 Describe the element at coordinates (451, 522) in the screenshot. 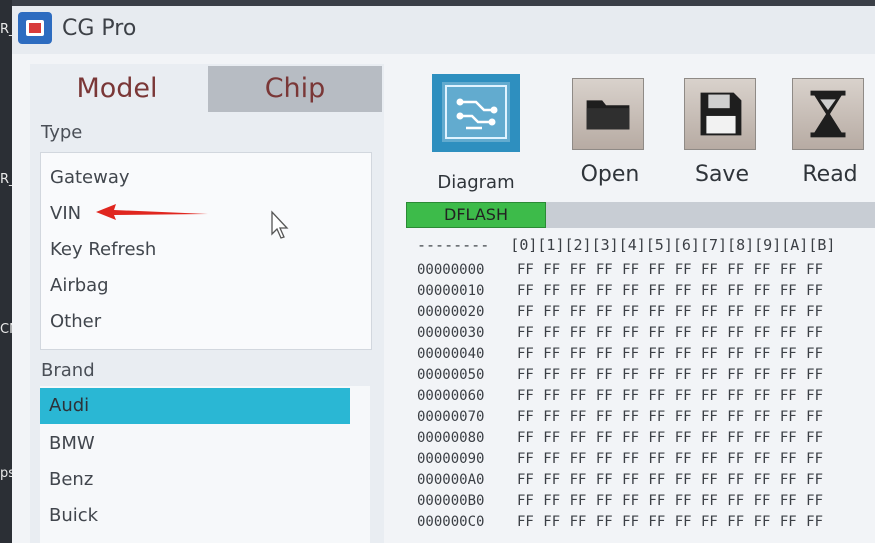

I see `hex-address: 000000C0` at that location.